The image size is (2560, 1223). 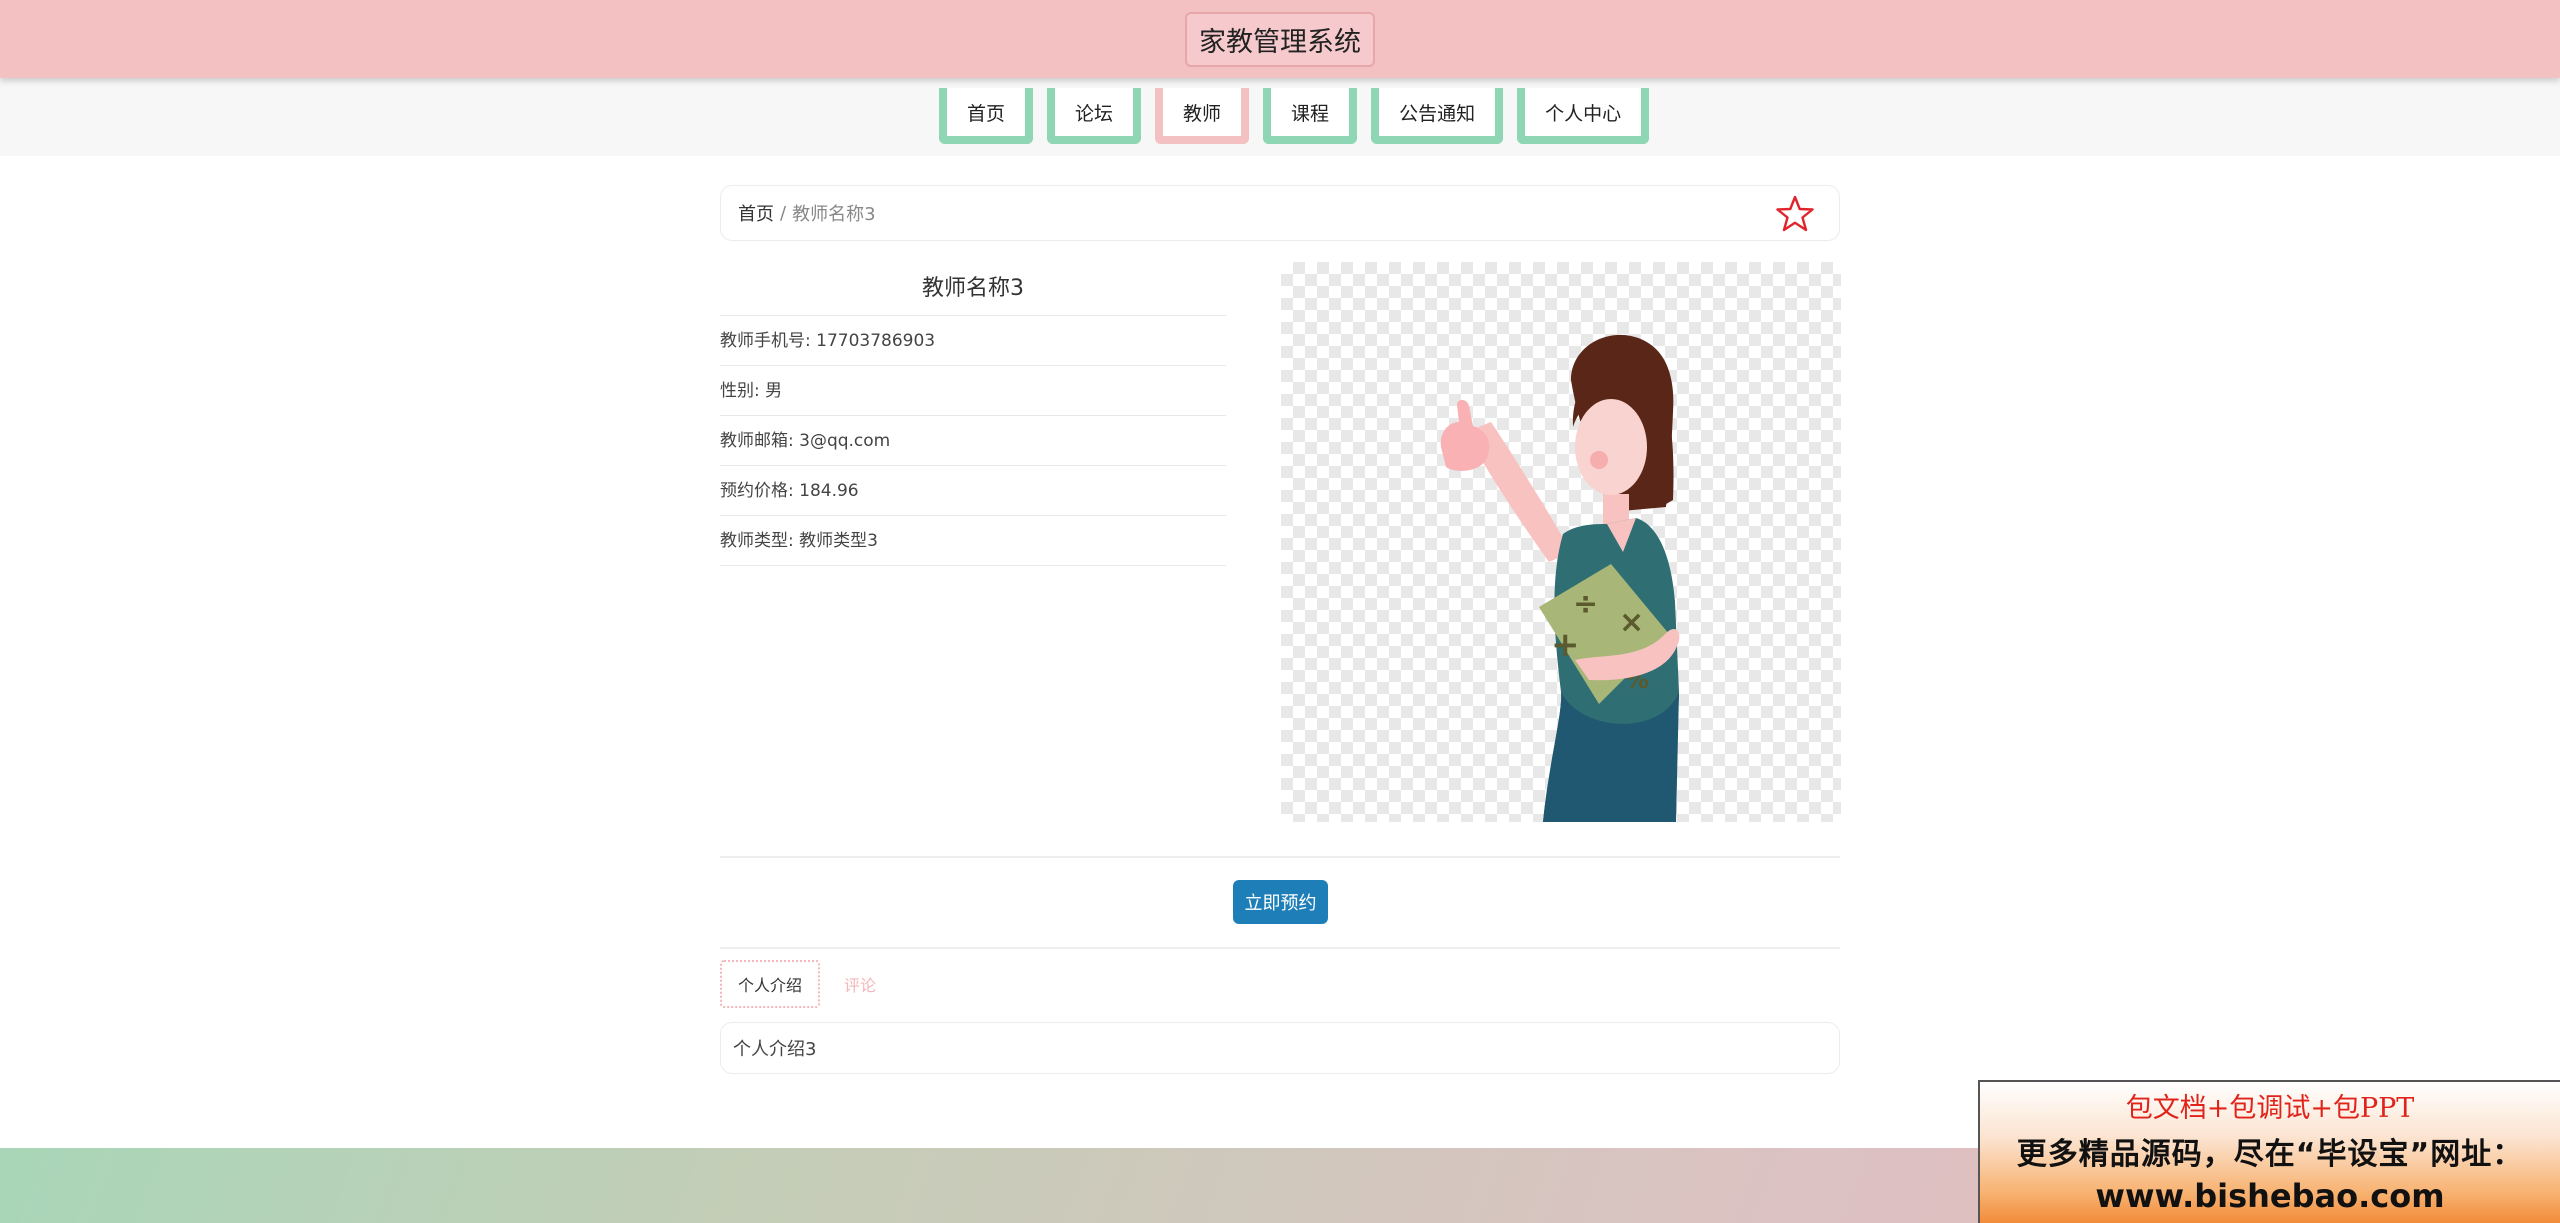 What do you see at coordinates (1280, 1048) in the screenshot?
I see `intro-panel: 个人介绍3` at bounding box center [1280, 1048].